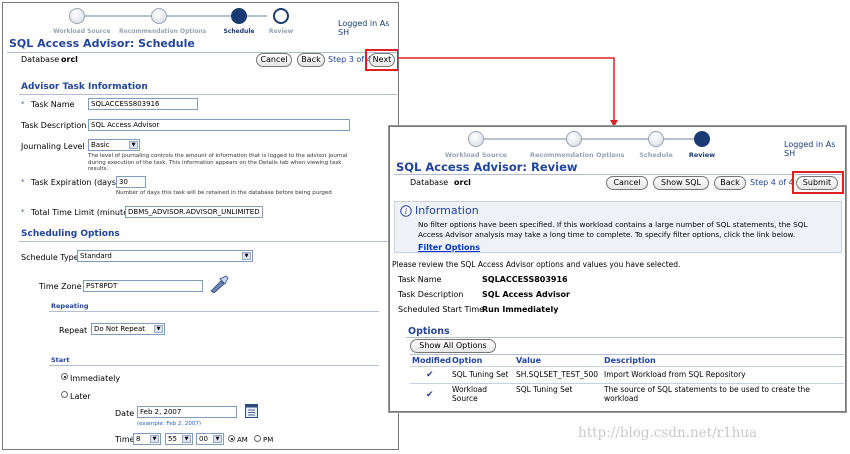  I want to click on table-cell: Import Workload from SQL Repository, so click(675, 374).